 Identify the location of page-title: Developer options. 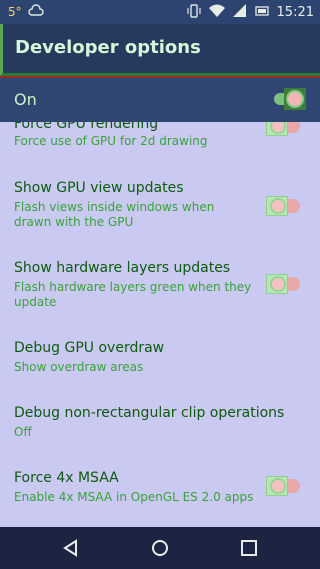
(108, 47).